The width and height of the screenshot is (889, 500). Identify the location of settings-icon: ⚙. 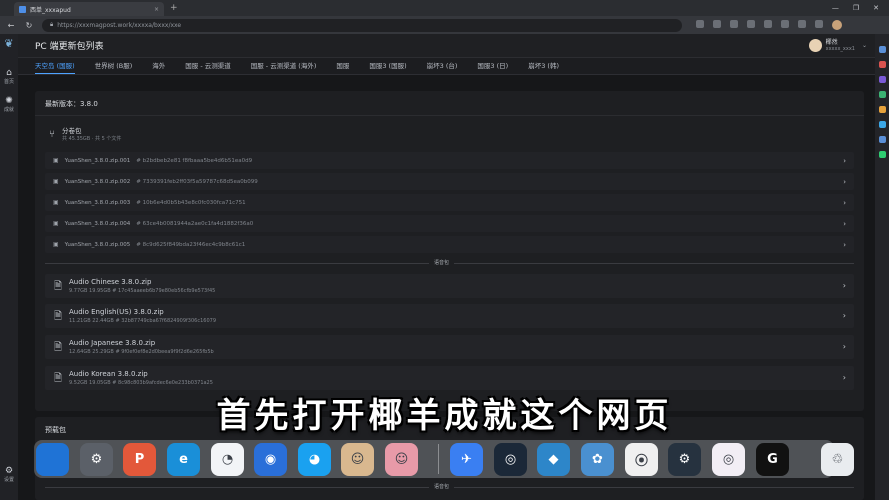
(9, 471).